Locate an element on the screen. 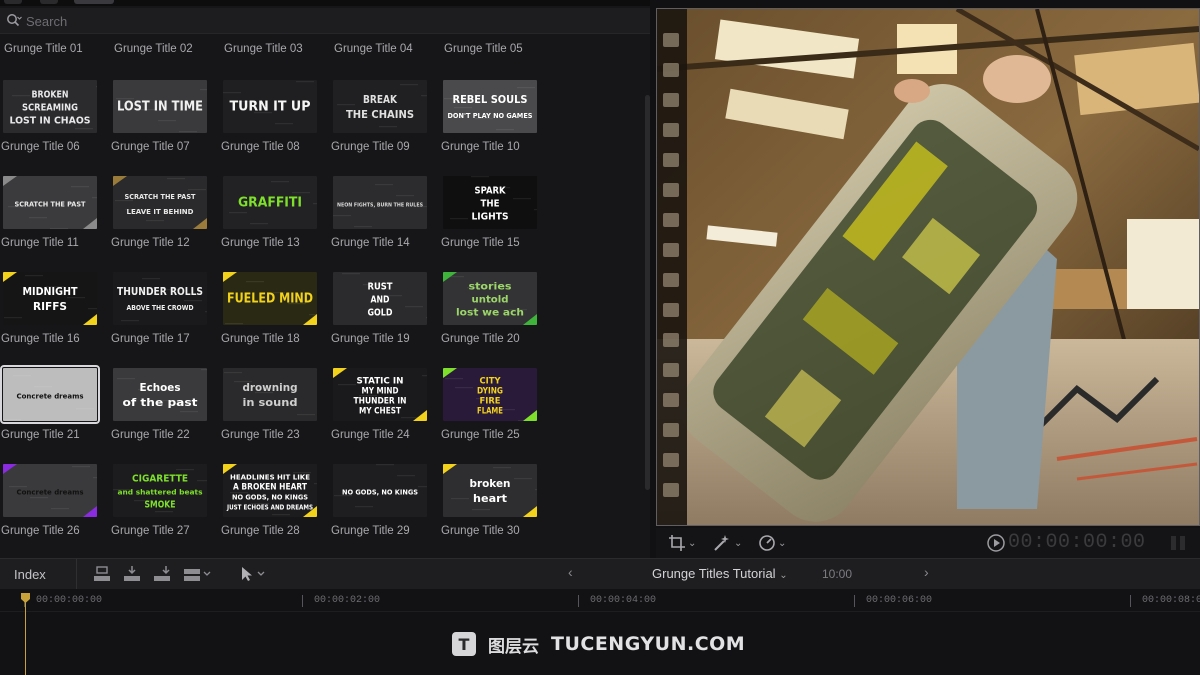 This screenshot has width=1200, height=675. thumbnail-text: untold is located at coordinates (490, 300).